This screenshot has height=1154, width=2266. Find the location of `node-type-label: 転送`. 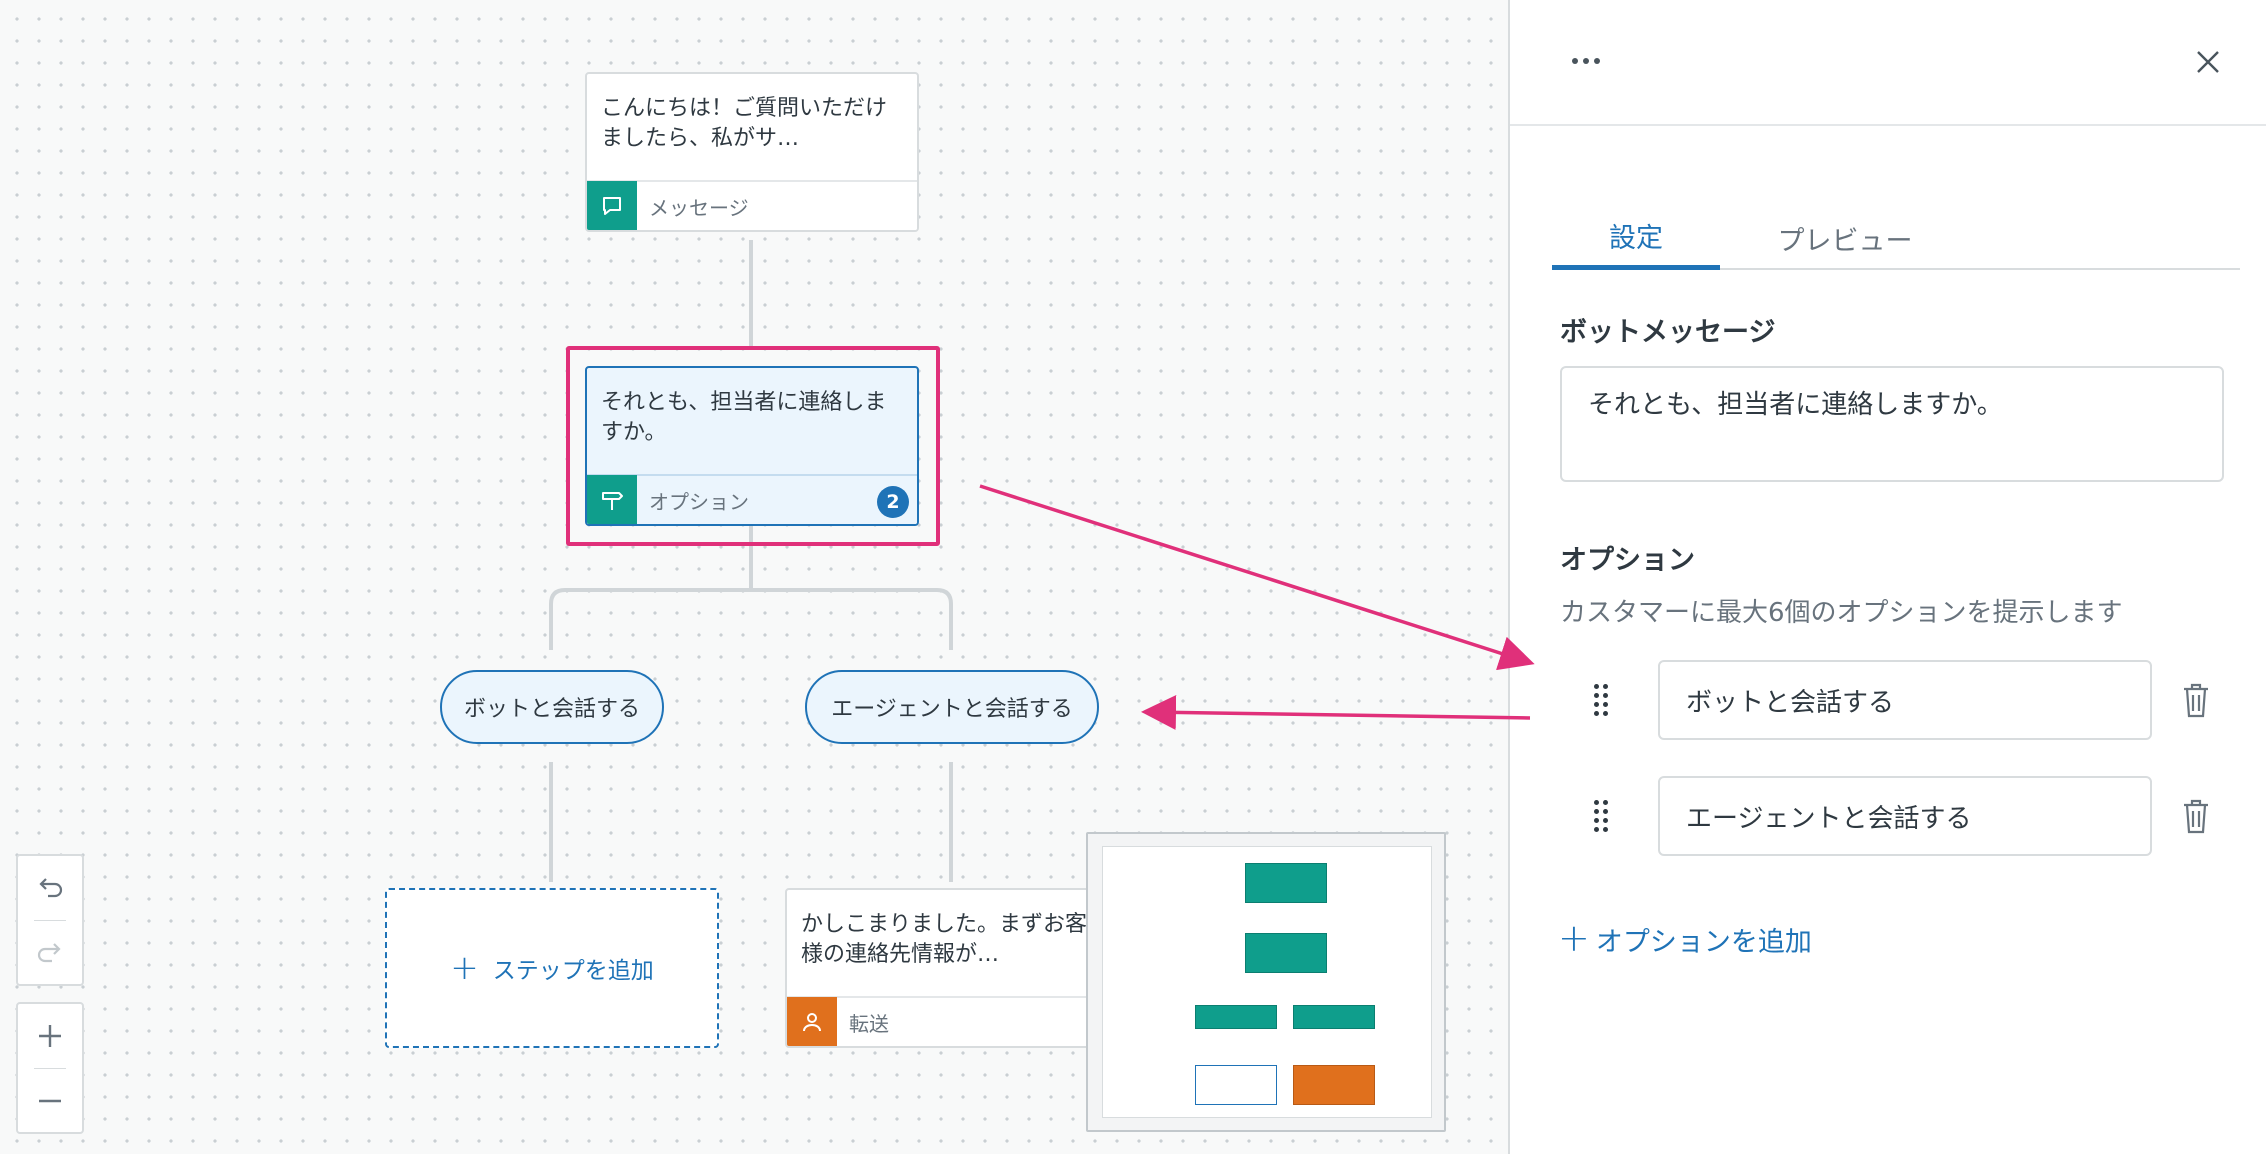

node-type-label: 転送 is located at coordinates (869, 1023).